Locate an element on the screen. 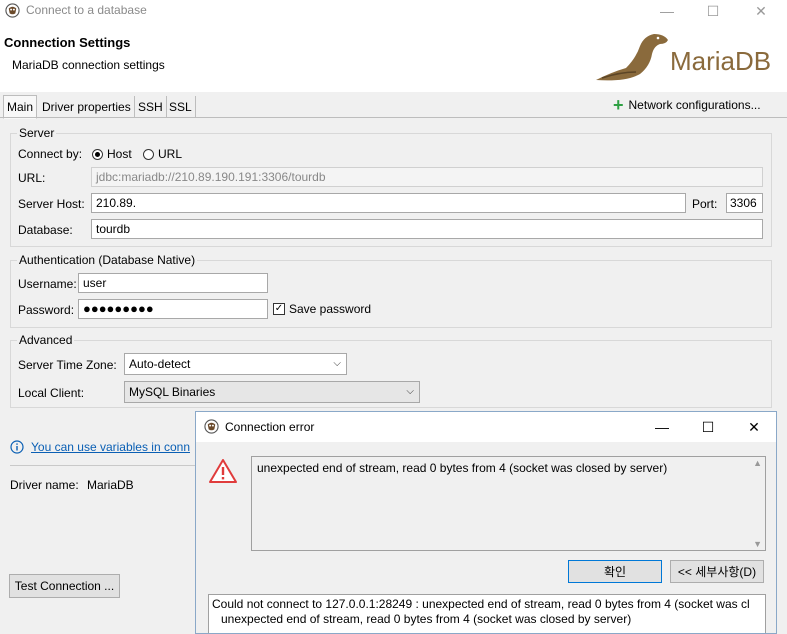 This screenshot has height=634, width=787. scroll-down-icon: ▼ is located at coordinates (757, 544).